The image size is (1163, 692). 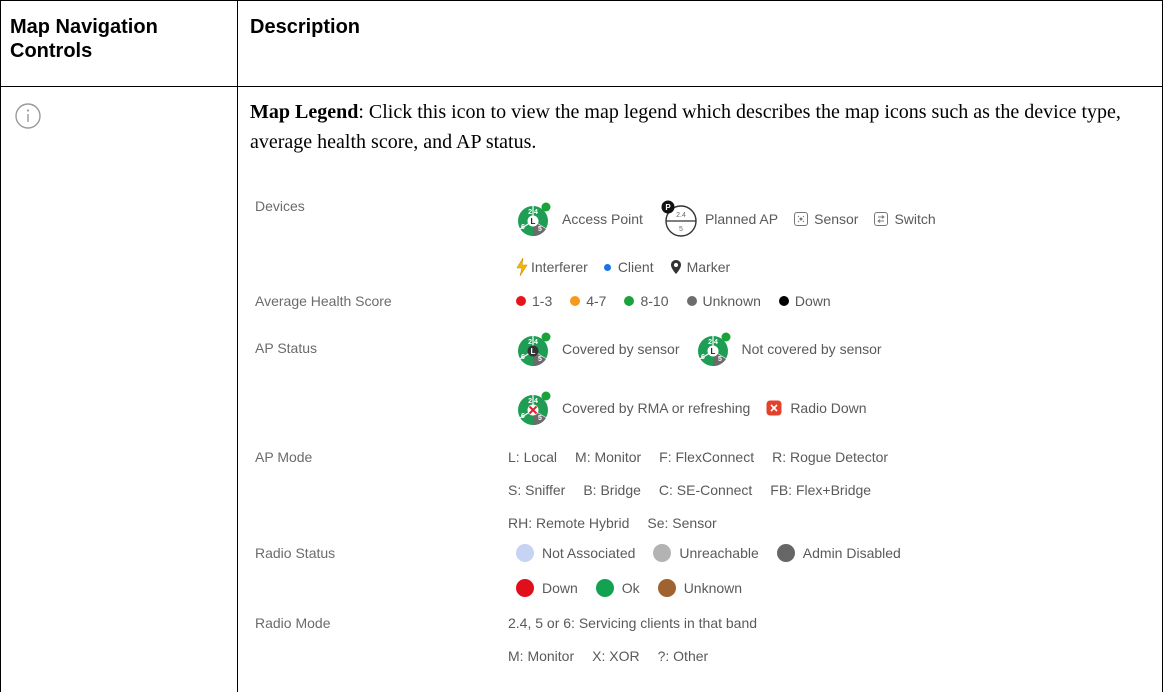 I want to click on legend-client: Client, so click(x=635, y=267).